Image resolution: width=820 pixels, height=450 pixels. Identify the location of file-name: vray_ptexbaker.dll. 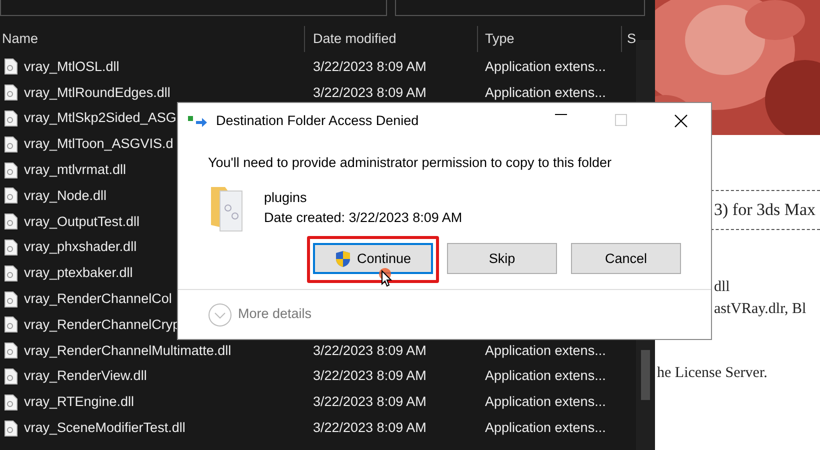
(78, 273).